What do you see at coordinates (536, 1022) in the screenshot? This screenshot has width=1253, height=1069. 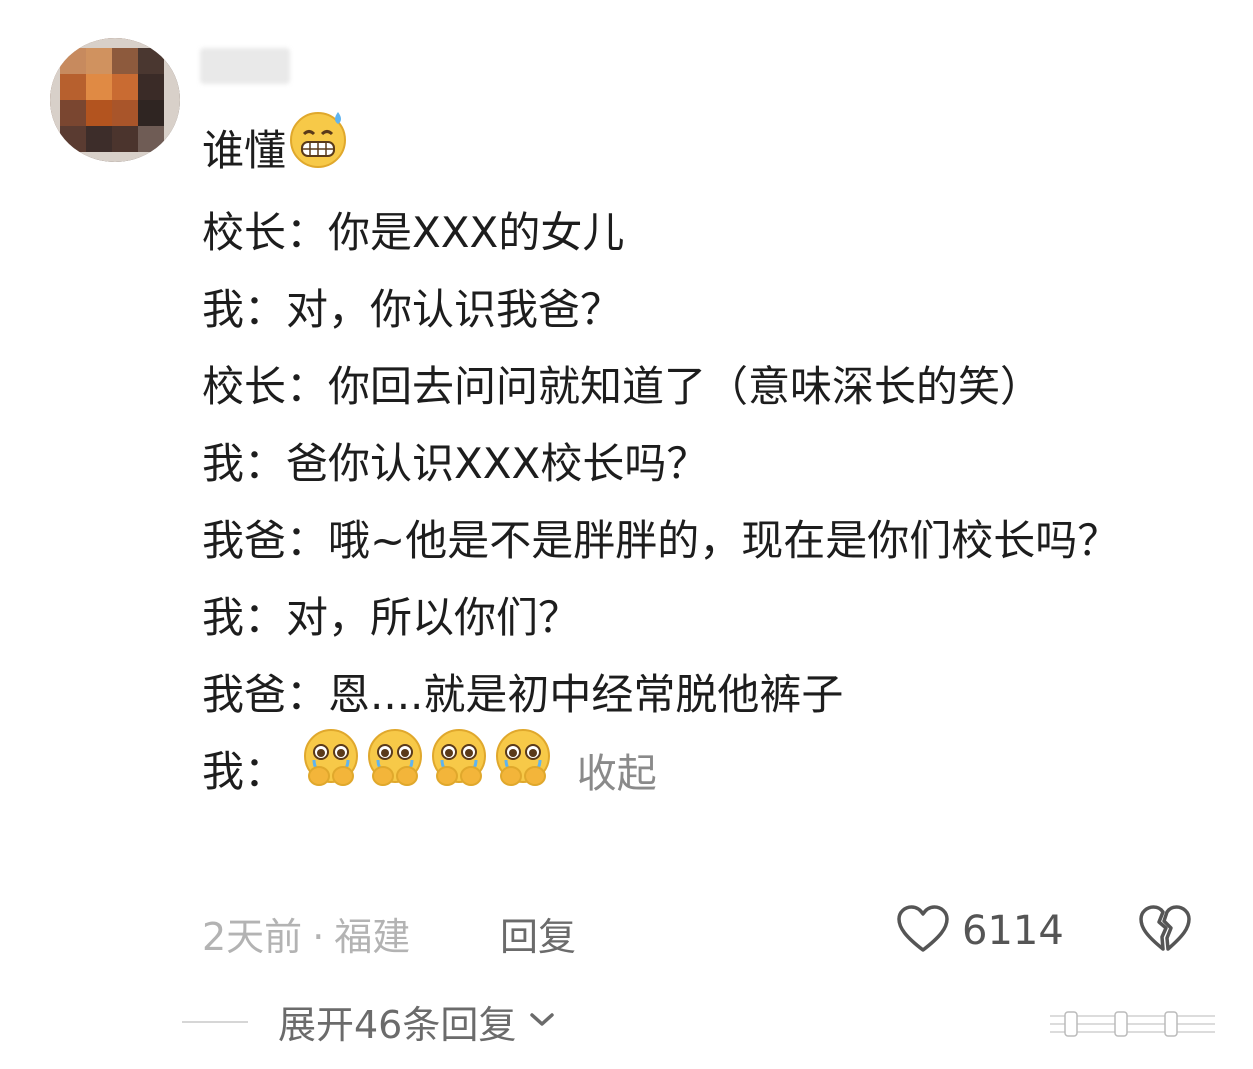 I see `chevron-down-icon` at bounding box center [536, 1022].